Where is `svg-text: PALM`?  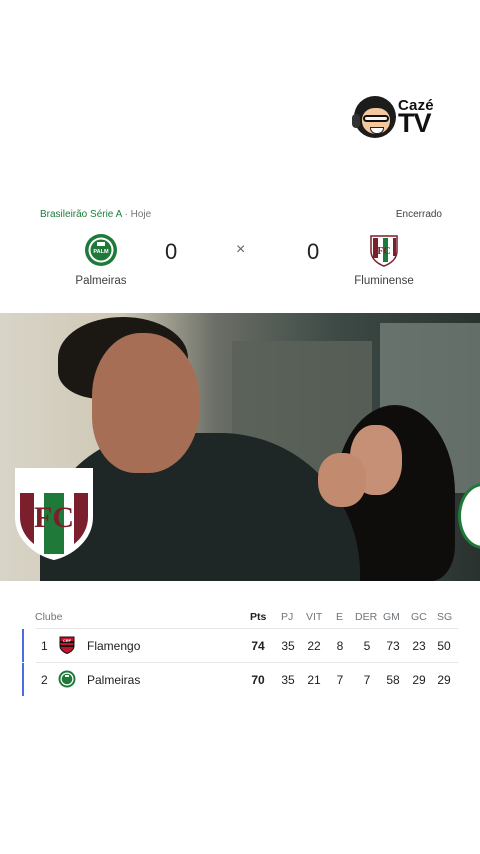
svg-text: PALM is located at coordinates (101, 252).